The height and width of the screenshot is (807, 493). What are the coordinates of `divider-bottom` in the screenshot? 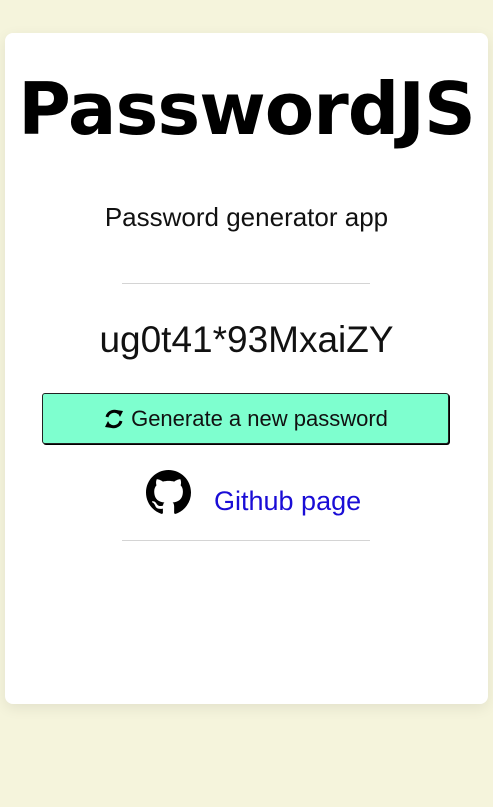 It's located at (246, 540).